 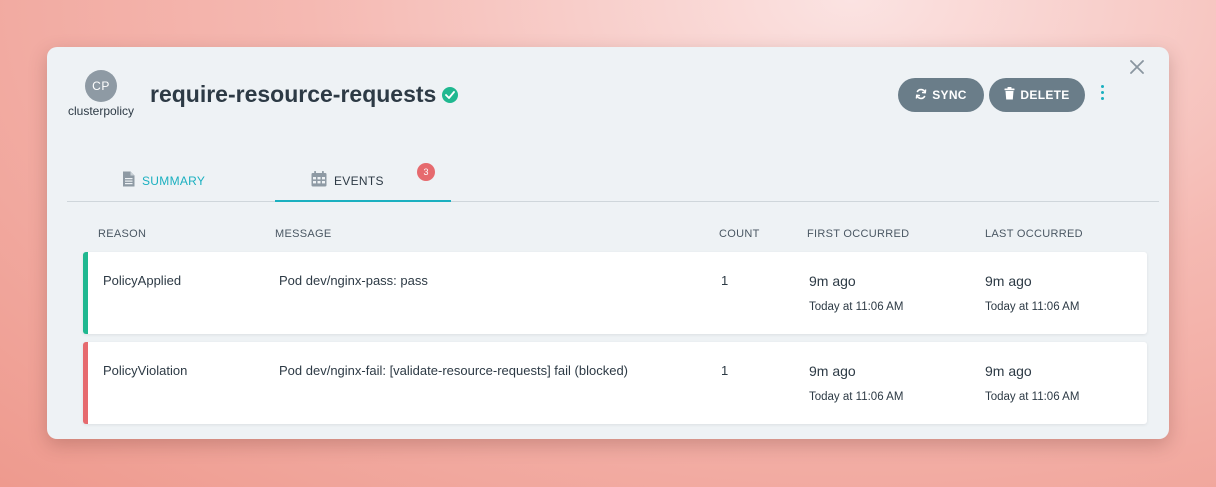 I want to click on tab-events: EVENTS, so click(x=347, y=180).